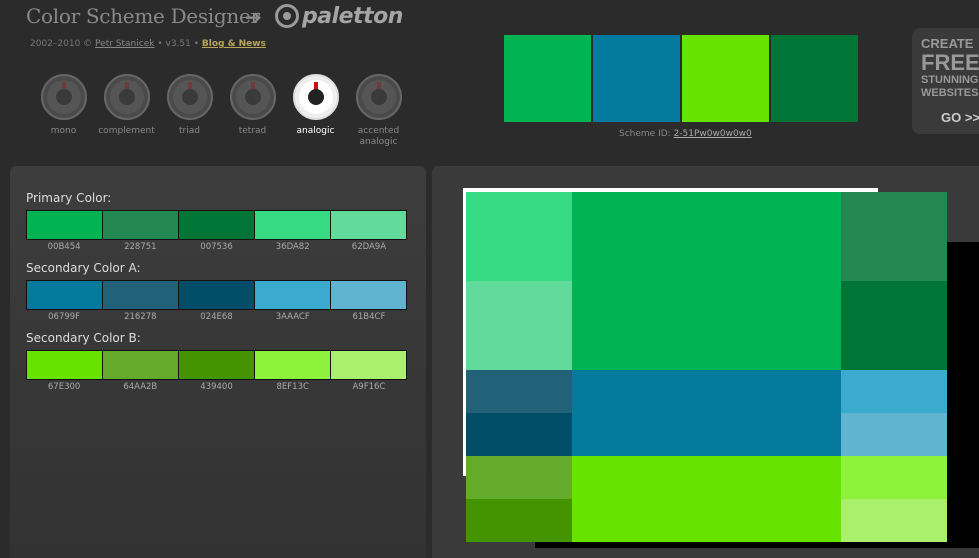  I want to click on color-code-row: 67E300 64AA2B 439400 8EF13C A9F16C, so click(216, 386).